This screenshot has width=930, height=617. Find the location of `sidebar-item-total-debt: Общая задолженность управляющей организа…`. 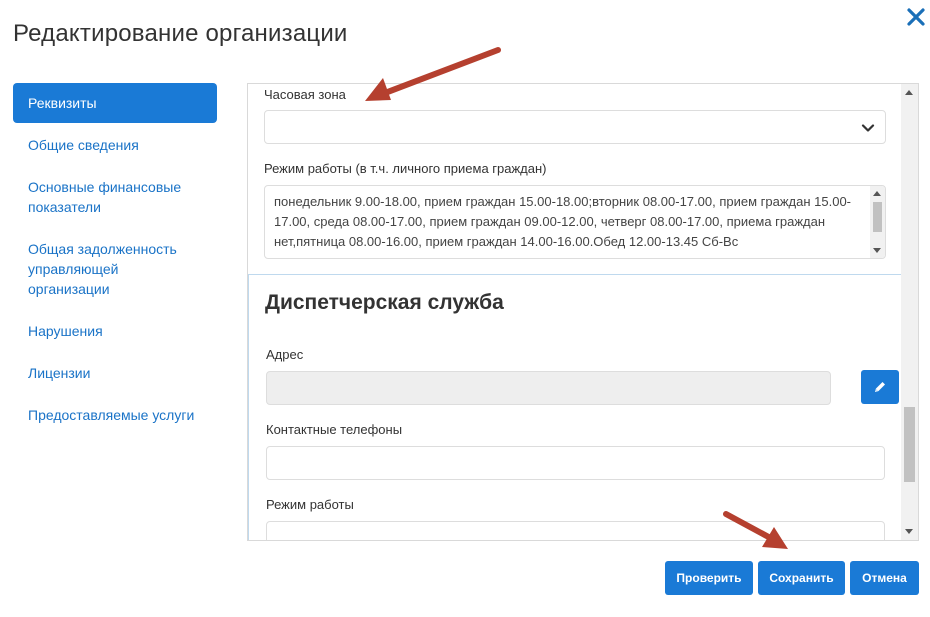

sidebar-item-total-debt: Общая задолженность управляющей организа… is located at coordinates (115, 269).